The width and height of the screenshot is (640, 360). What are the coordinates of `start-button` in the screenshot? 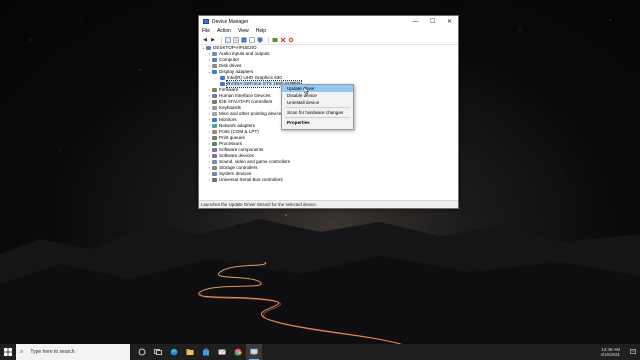 It's located at (8, 352).